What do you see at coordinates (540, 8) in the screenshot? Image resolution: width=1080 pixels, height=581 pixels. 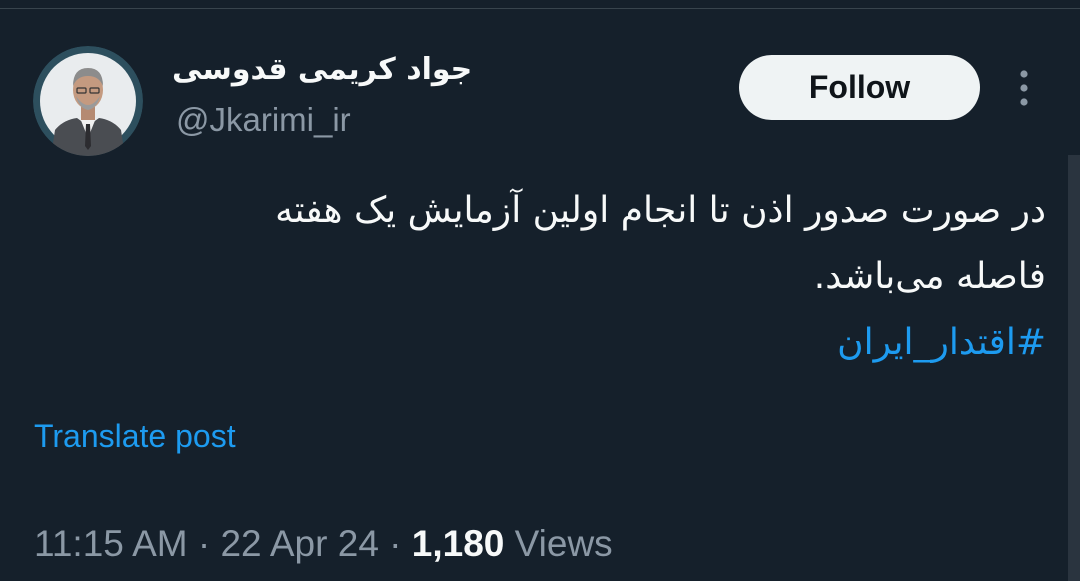 I see `top-divider` at bounding box center [540, 8].